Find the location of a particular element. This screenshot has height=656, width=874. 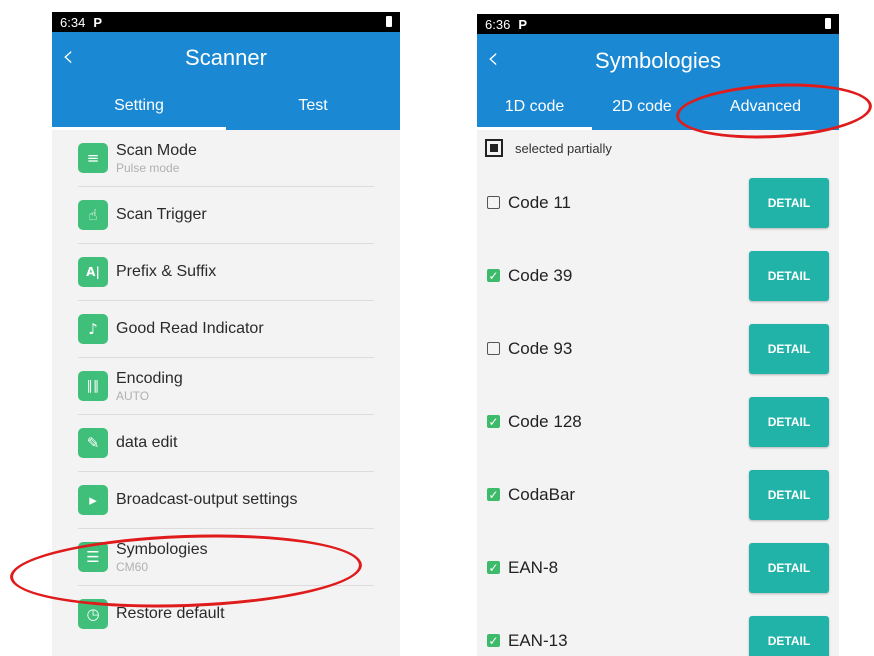

tab-1d-code: 1D code is located at coordinates (534, 108).